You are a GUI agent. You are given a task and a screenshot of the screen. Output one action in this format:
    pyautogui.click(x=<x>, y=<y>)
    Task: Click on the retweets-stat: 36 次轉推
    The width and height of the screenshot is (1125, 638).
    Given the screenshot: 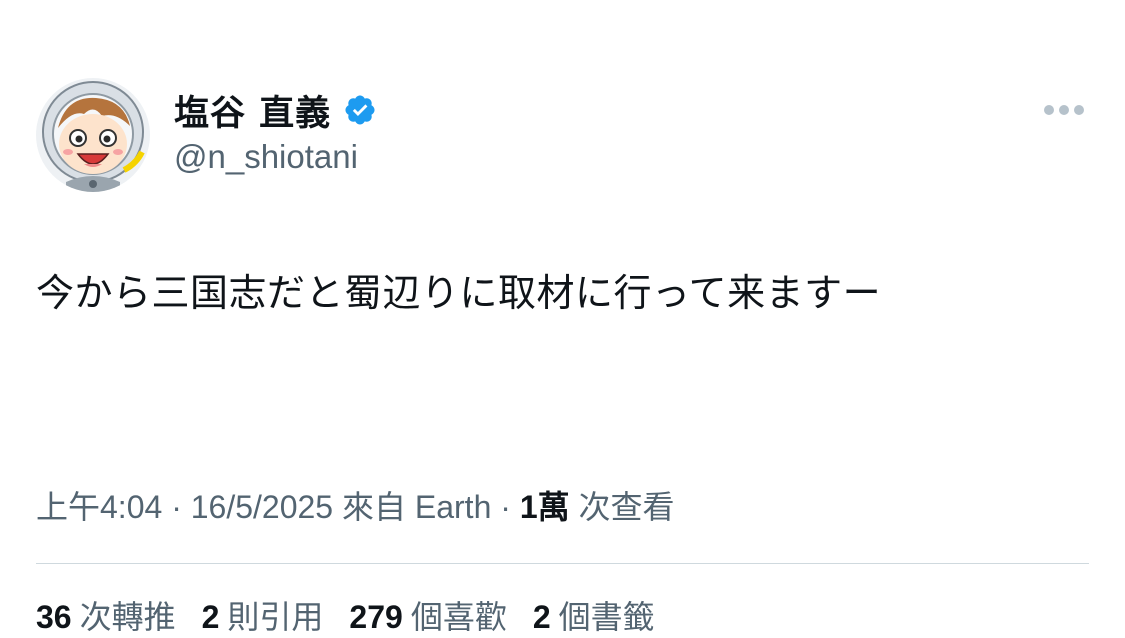 What is the action you would take?
    pyautogui.click(x=106, y=615)
    